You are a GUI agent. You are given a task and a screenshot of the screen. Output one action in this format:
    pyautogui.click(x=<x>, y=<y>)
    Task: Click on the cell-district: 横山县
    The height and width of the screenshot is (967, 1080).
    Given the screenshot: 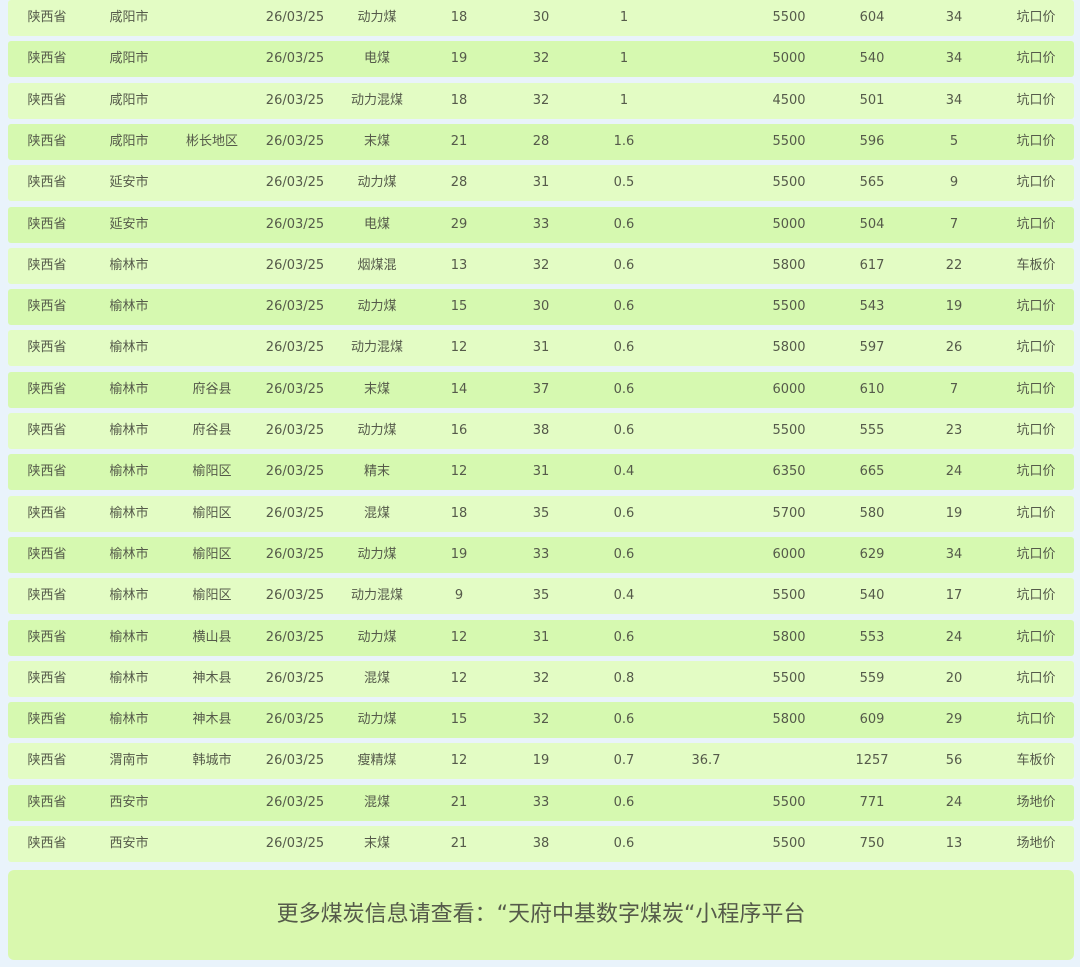 What is the action you would take?
    pyautogui.click(x=212, y=637)
    